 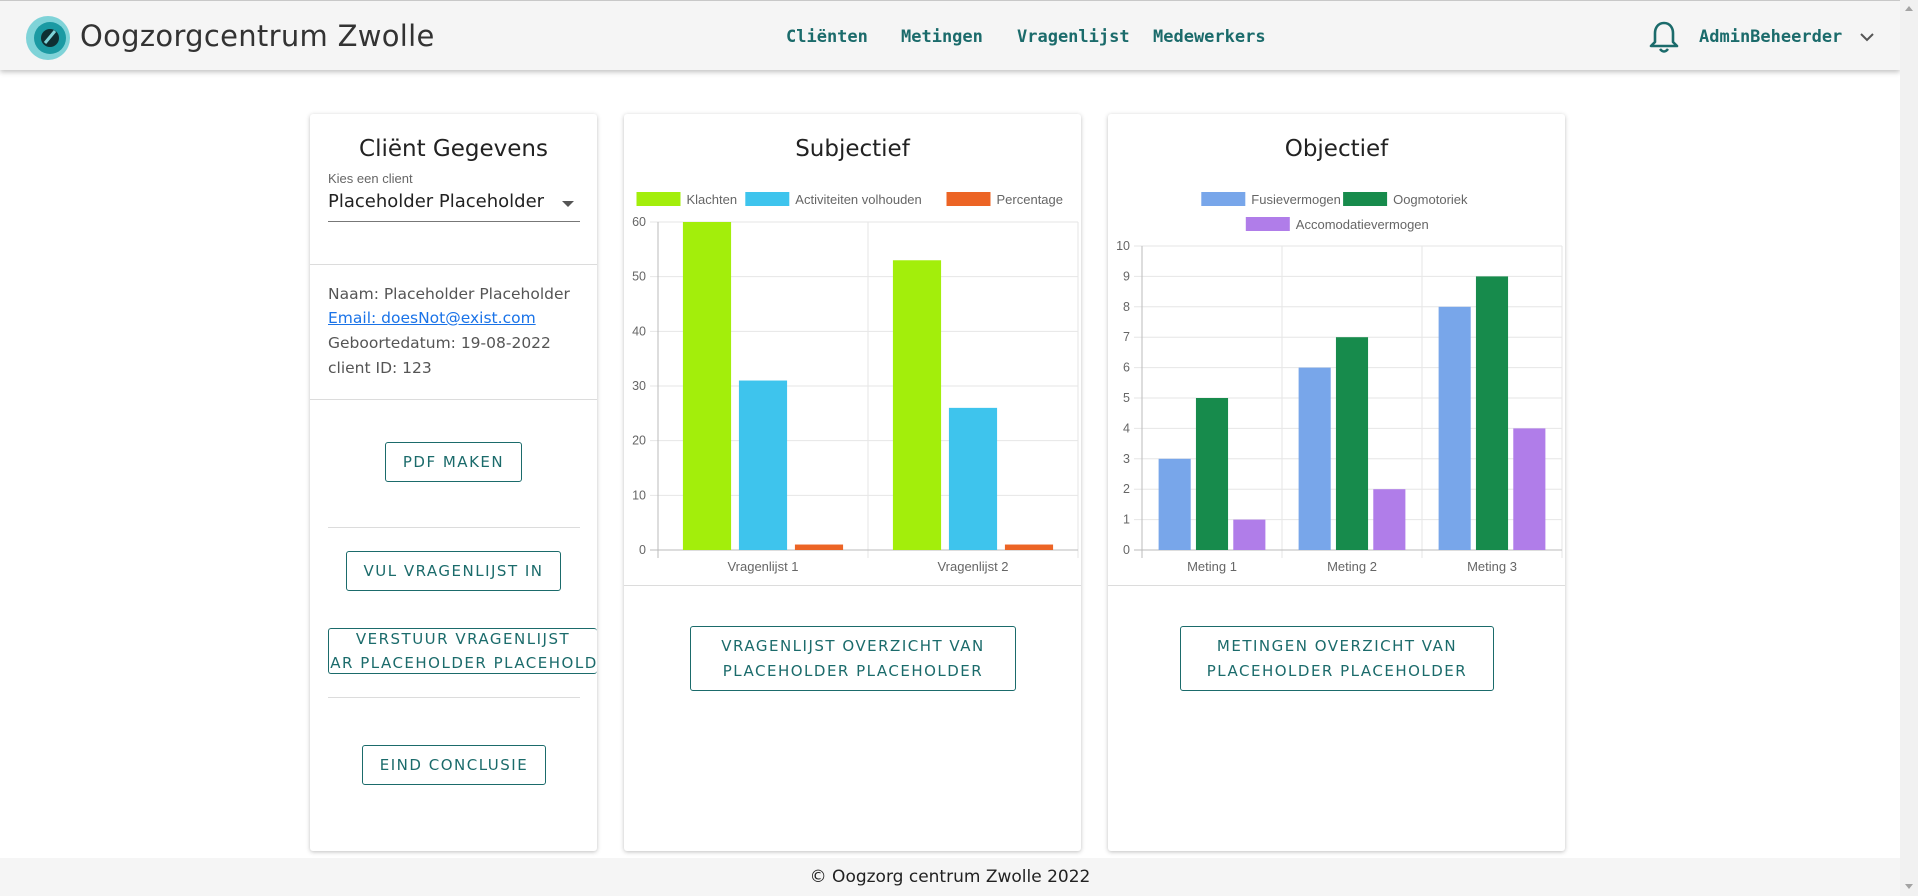 What do you see at coordinates (853, 670) in the screenshot?
I see `questionnaire-overview-line2: PLACEHOLDER PLACEHOLDER` at bounding box center [853, 670].